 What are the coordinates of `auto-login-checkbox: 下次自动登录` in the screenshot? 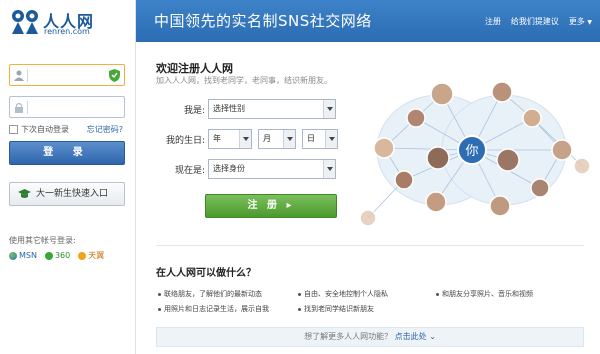 It's located at (39, 129).